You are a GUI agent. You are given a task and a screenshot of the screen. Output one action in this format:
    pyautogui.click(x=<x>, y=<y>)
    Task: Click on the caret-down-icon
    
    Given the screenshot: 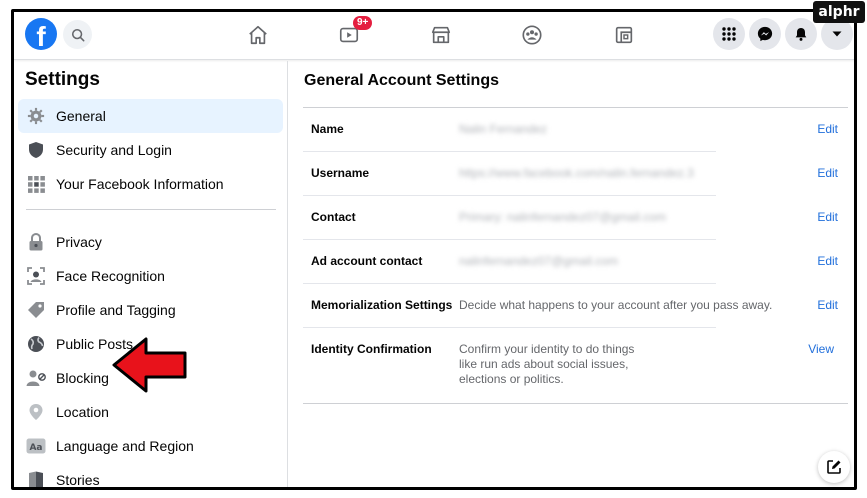 What is the action you would take?
    pyautogui.click(x=837, y=34)
    